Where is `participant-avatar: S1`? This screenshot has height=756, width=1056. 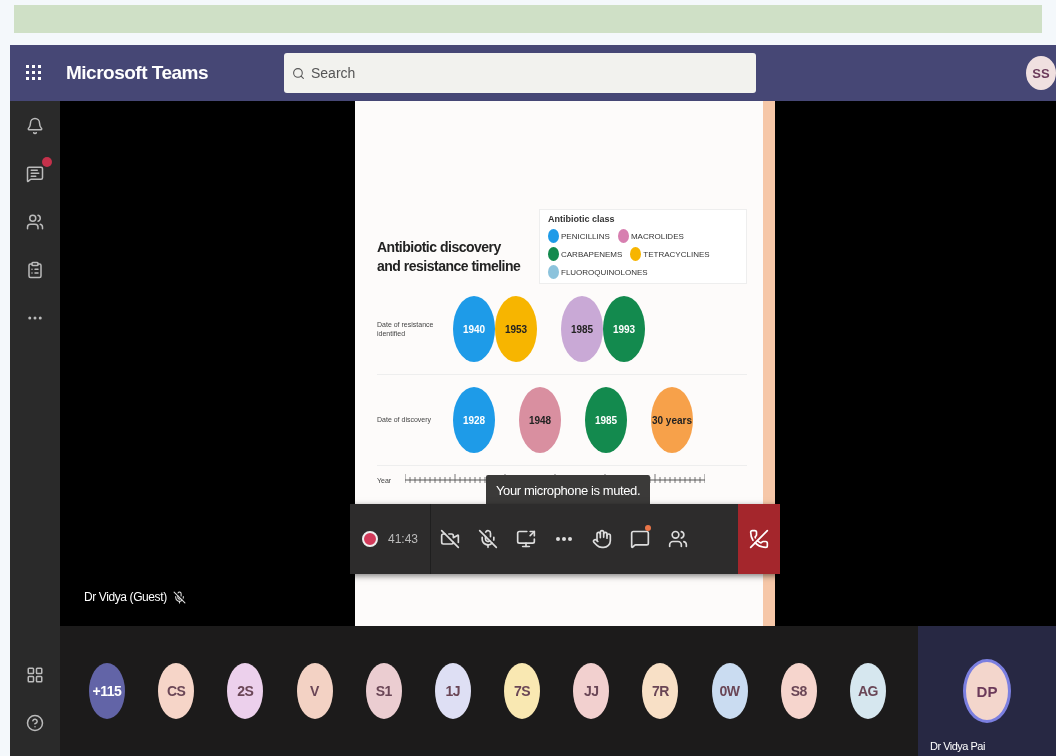 participant-avatar: S1 is located at coordinates (383, 691).